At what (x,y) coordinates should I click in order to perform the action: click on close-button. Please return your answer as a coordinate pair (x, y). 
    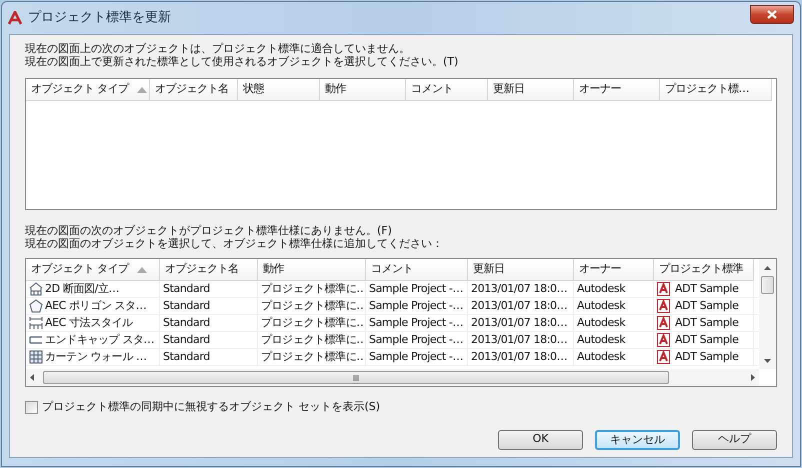
    Looking at the image, I should click on (772, 14).